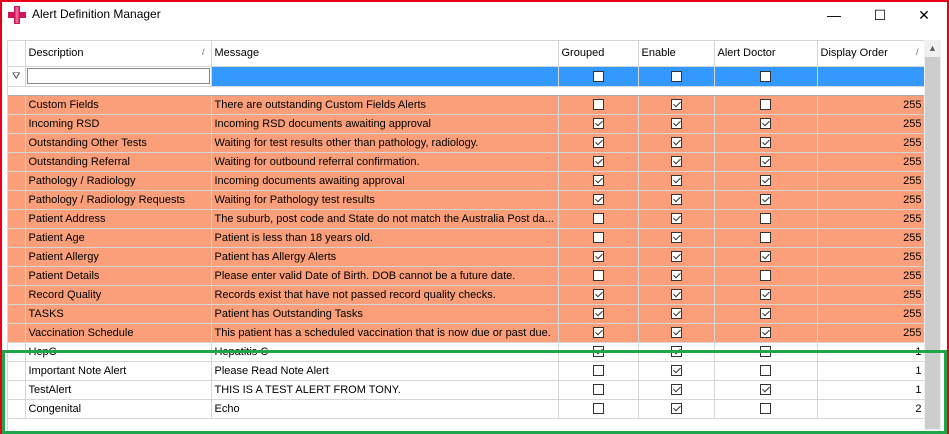  What do you see at coordinates (385, 76) in the screenshot?
I see `filter-message` at bounding box center [385, 76].